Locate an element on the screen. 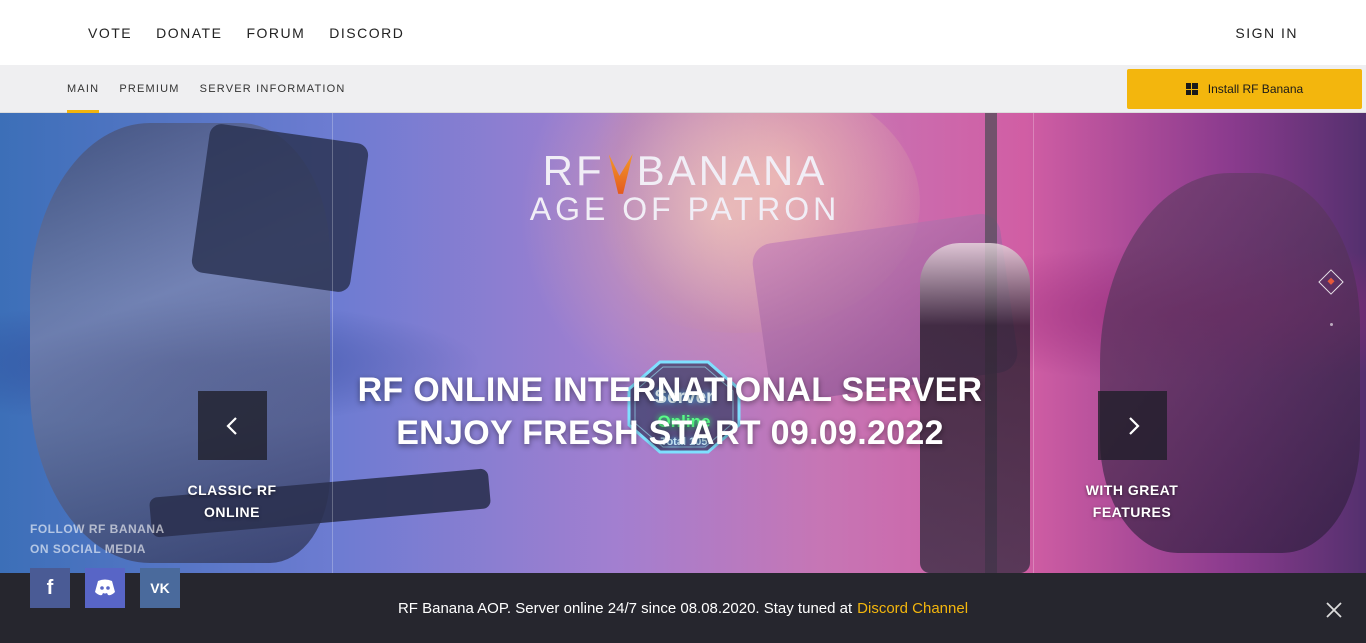 The image size is (1366, 643). social-links: f VK is located at coordinates (105, 588).